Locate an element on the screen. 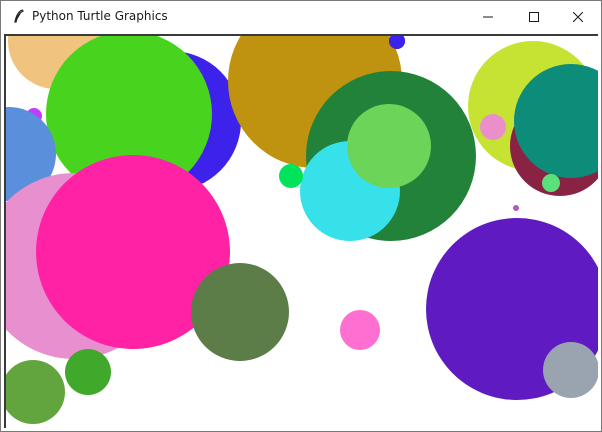 The image size is (602, 432). close-icon is located at coordinates (578, 16).